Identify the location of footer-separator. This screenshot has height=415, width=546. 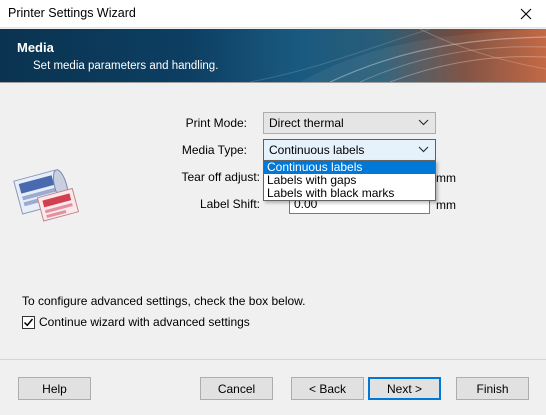
(273, 359).